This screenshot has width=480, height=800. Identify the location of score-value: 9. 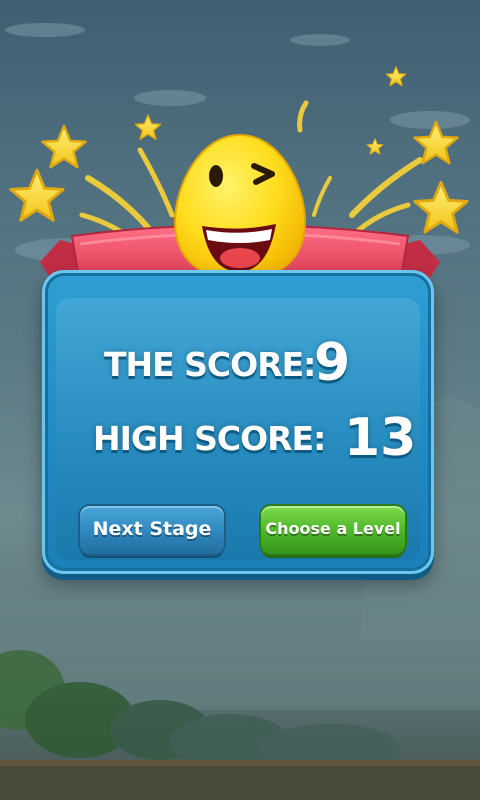
(332, 363).